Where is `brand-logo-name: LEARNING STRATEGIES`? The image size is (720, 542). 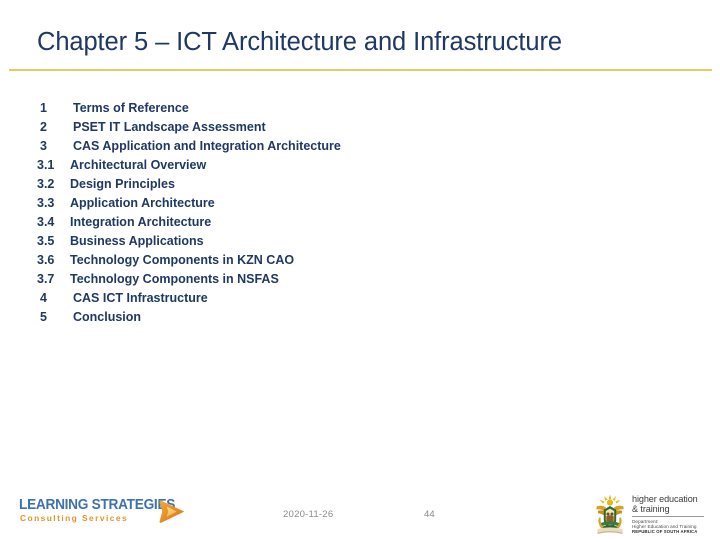 brand-logo-name: LEARNING STRATEGIES is located at coordinates (97, 505).